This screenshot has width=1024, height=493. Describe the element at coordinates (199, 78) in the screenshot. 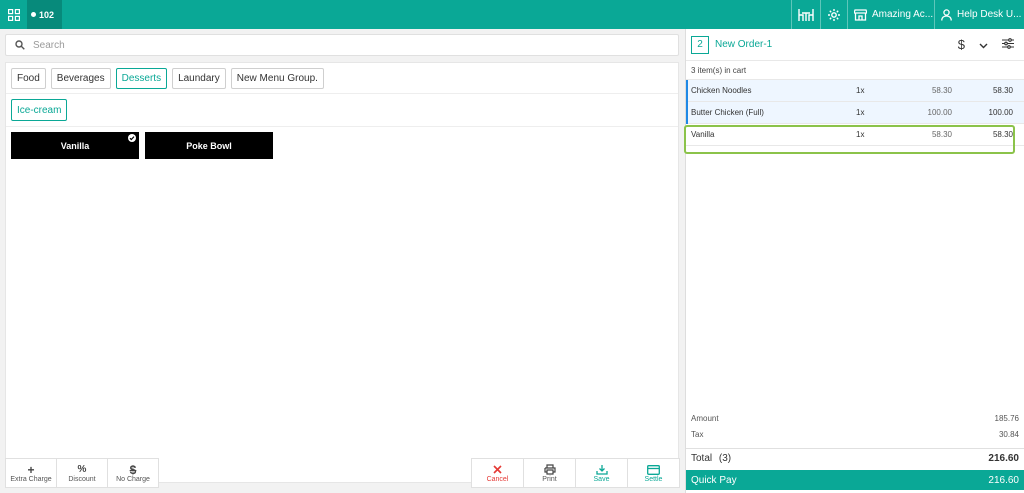

I see `menu-group-laundary: Laundary` at that location.